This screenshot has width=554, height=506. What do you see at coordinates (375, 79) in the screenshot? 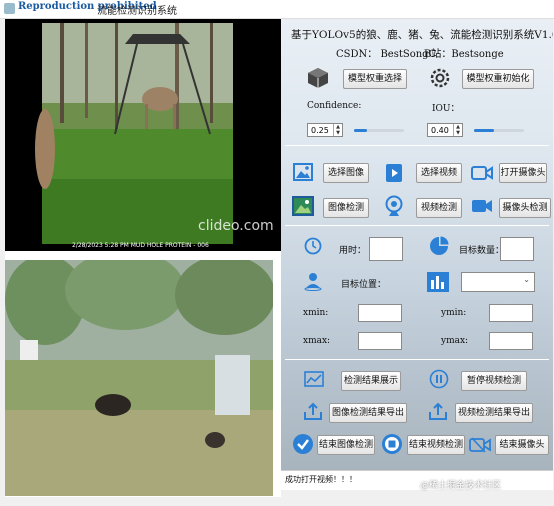
I see `select-weights-button: 模型权重选择` at bounding box center [375, 79].